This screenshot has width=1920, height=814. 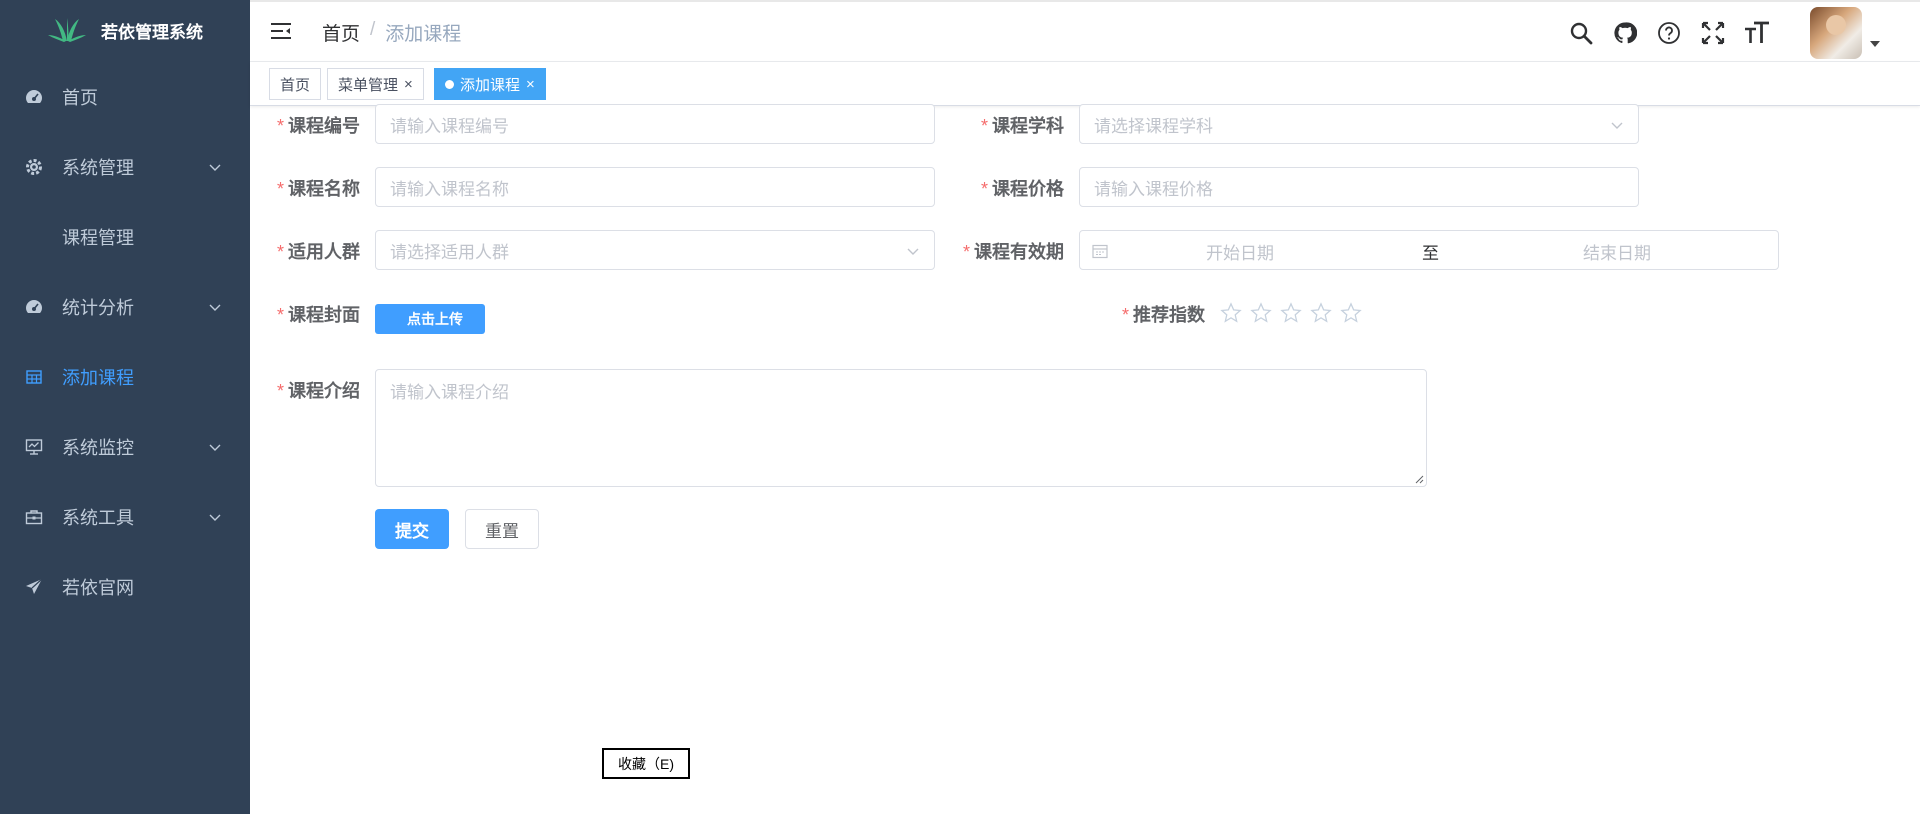 I want to click on sidebar-item-home: 首页, so click(x=125, y=97).